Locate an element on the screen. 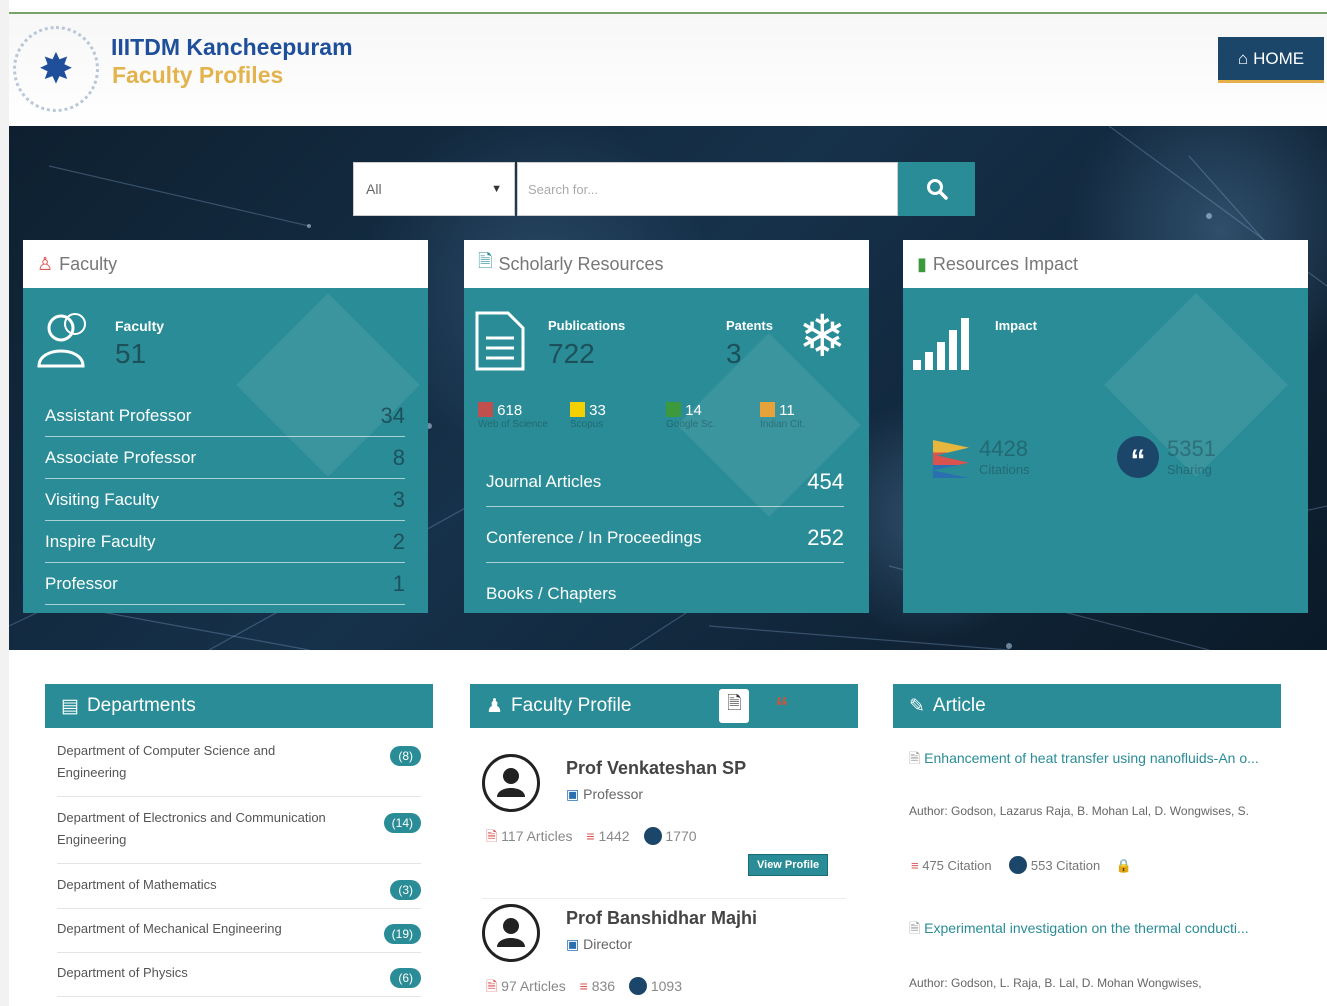 This screenshot has height=1006, width=1327. citations-icon is located at coordinates (951, 459).